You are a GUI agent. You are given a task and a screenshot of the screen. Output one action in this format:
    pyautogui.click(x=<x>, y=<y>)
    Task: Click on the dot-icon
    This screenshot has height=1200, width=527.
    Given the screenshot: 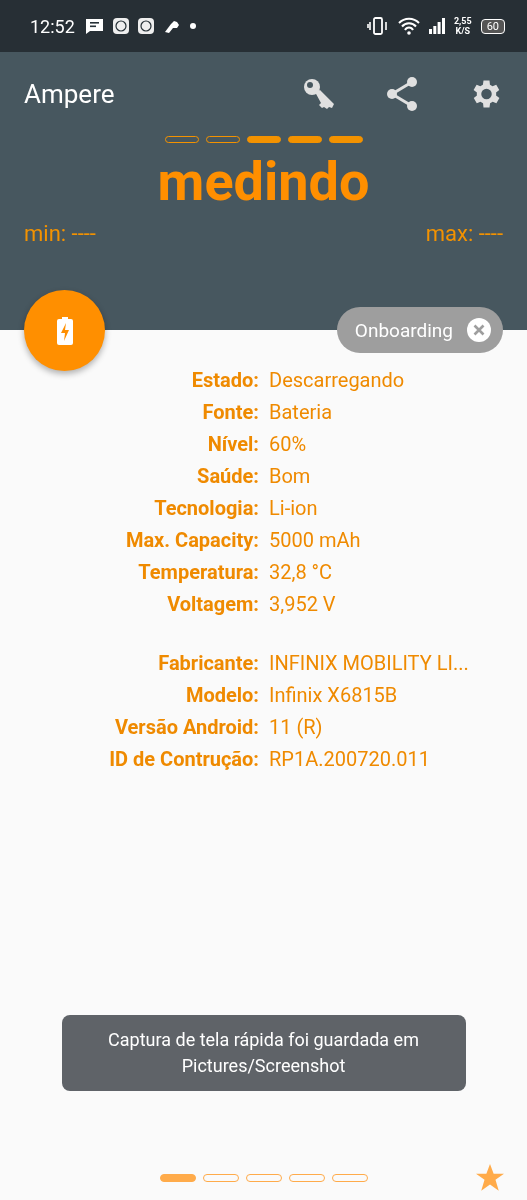 What is the action you would take?
    pyautogui.click(x=192, y=26)
    